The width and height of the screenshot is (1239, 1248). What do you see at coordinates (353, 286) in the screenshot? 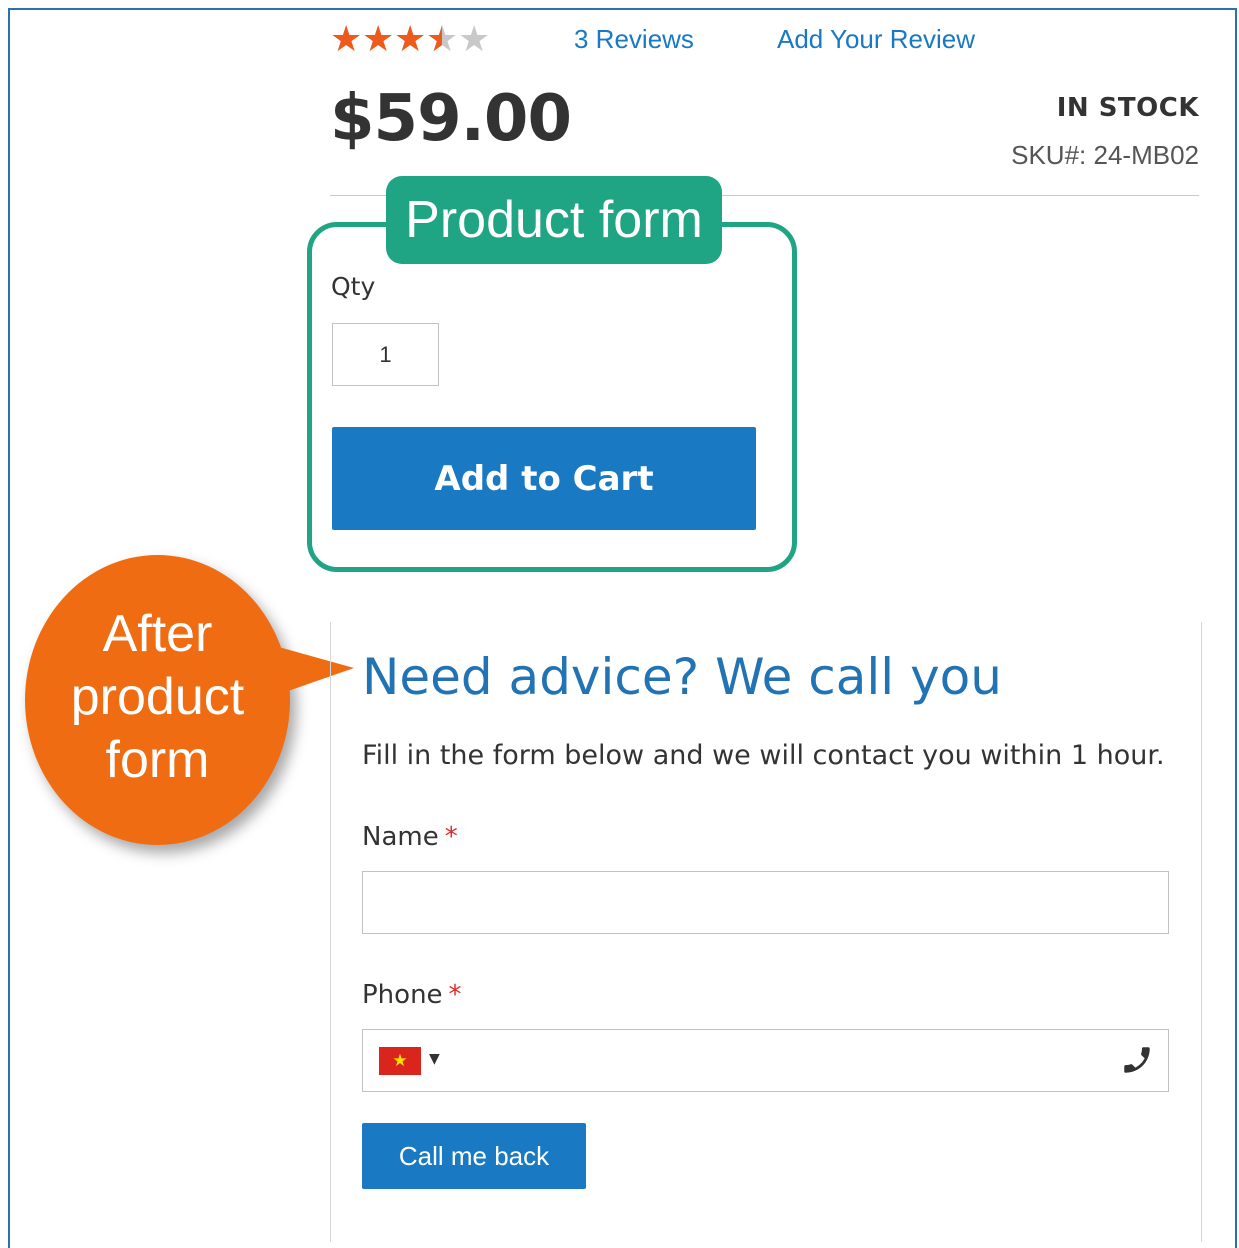
I see `qty-label: Qty` at bounding box center [353, 286].